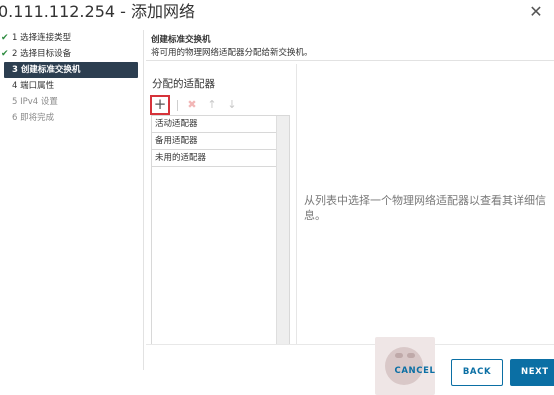  I want to click on page-subtitle: 将可用的物理网络适配器分配给新交换机。, so click(232, 53).